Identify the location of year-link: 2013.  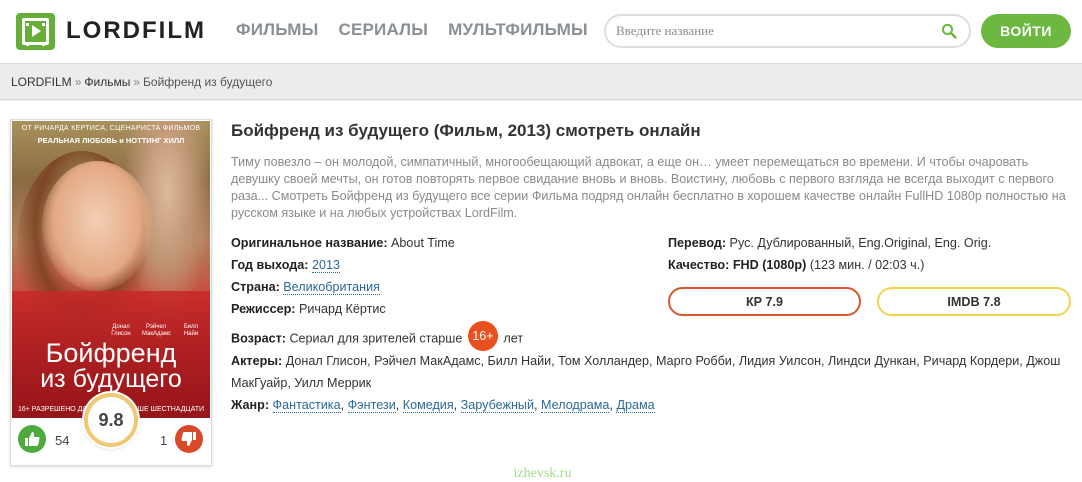
(325, 265).